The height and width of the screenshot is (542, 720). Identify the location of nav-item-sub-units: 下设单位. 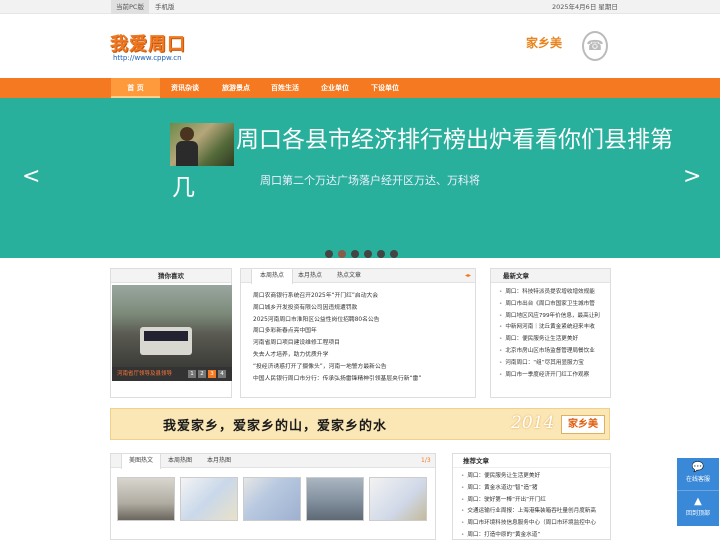
(385, 88).